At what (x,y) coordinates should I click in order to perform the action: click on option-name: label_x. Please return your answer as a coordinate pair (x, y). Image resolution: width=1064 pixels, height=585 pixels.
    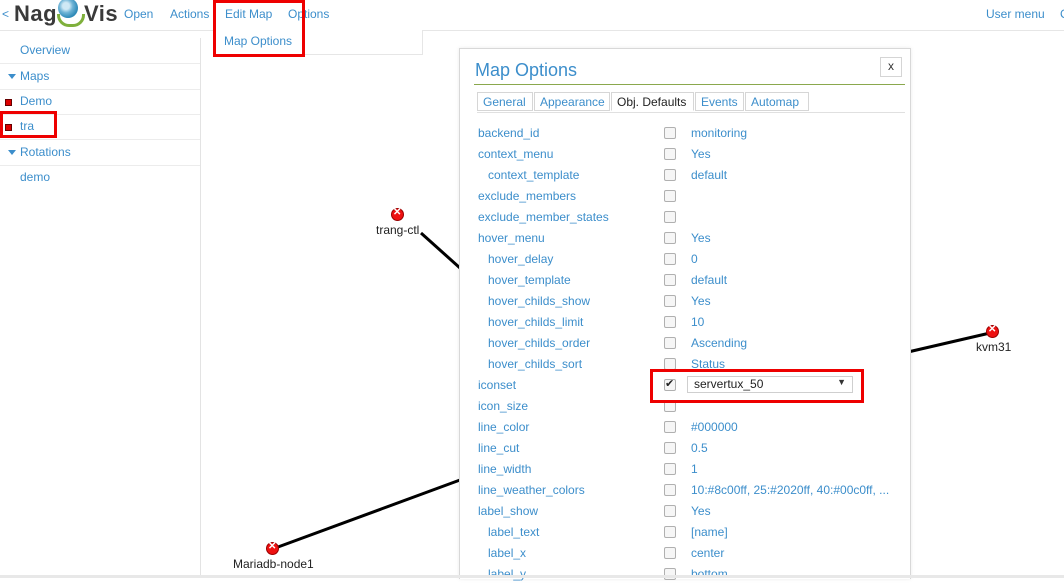
    Looking at the image, I should click on (507, 553).